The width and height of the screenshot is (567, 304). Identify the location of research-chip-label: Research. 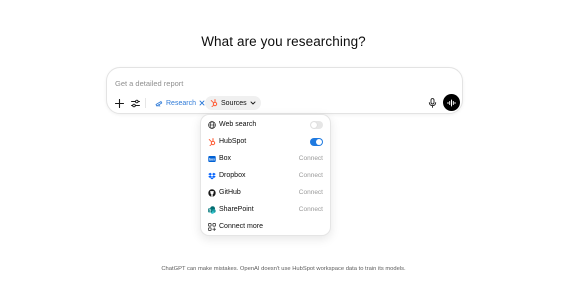
(181, 103).